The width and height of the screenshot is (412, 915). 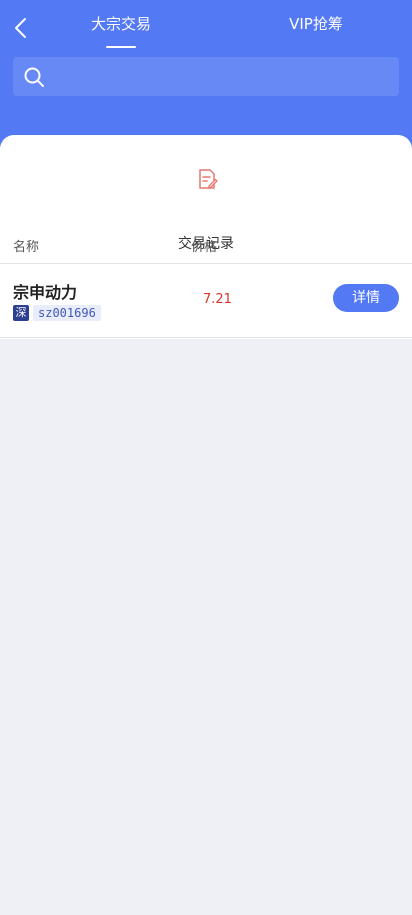 What do you see at coordinates (316, 25) in the screenshot?
I see `tab-vip-rush: VIP抢筹` at bounding box center [316, 25].